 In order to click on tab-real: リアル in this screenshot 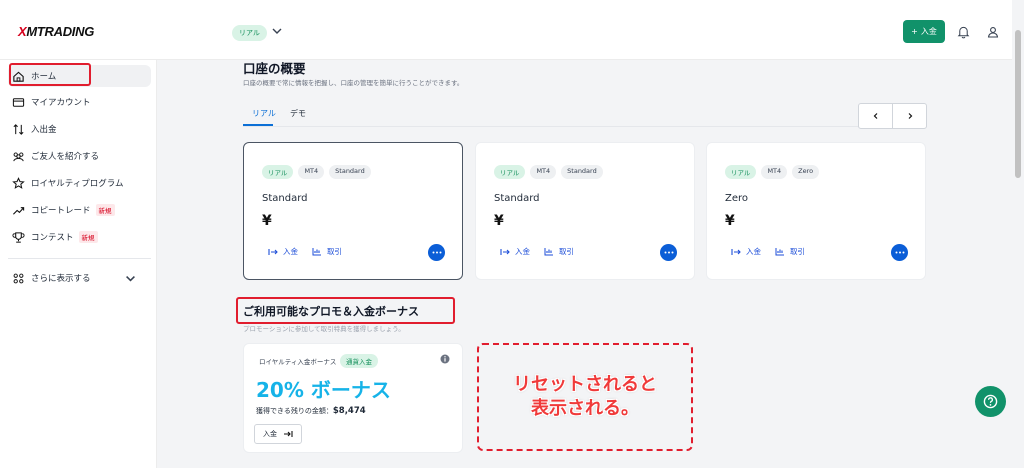, I will do `click(264, 113)`.